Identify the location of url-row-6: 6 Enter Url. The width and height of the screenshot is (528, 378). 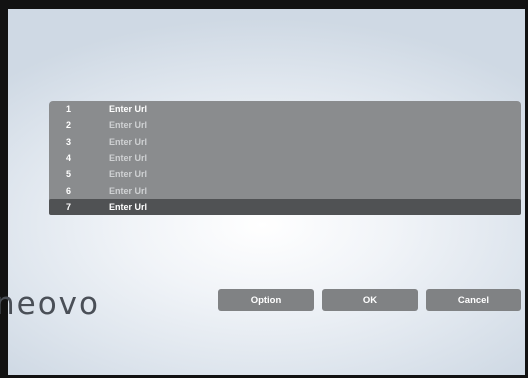
(285, 190).